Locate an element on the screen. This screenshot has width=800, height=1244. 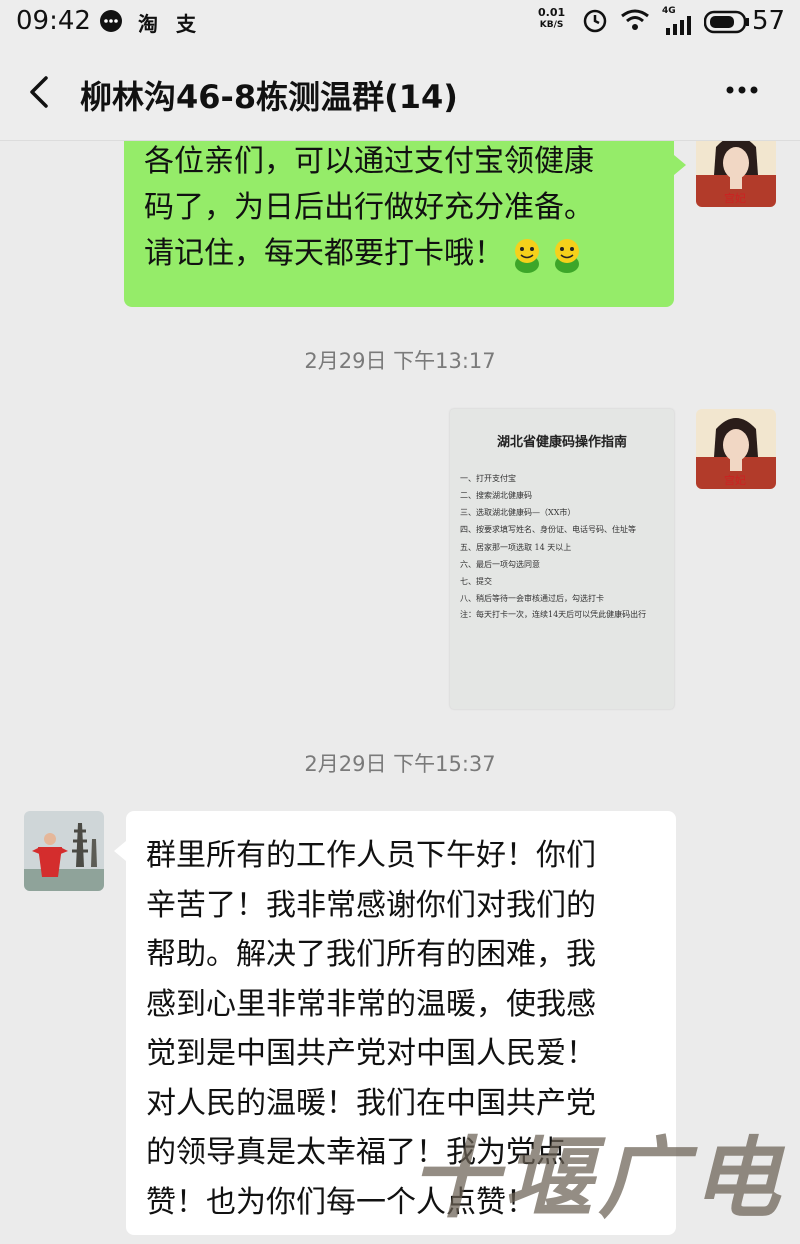
doc-line: 五、居家那一项选取 14 天以上 is located at coordinates (516, 547).